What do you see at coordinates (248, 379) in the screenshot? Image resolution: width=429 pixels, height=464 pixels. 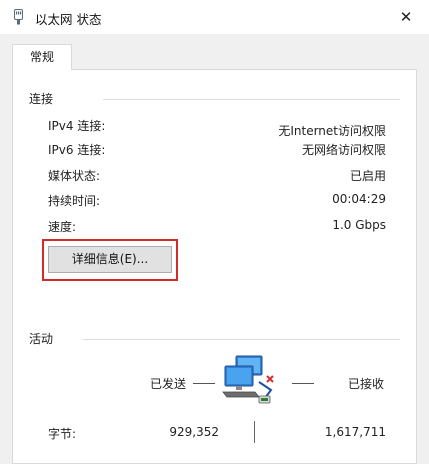 I see `network-computers-icon` at bounding box center [248, 379].